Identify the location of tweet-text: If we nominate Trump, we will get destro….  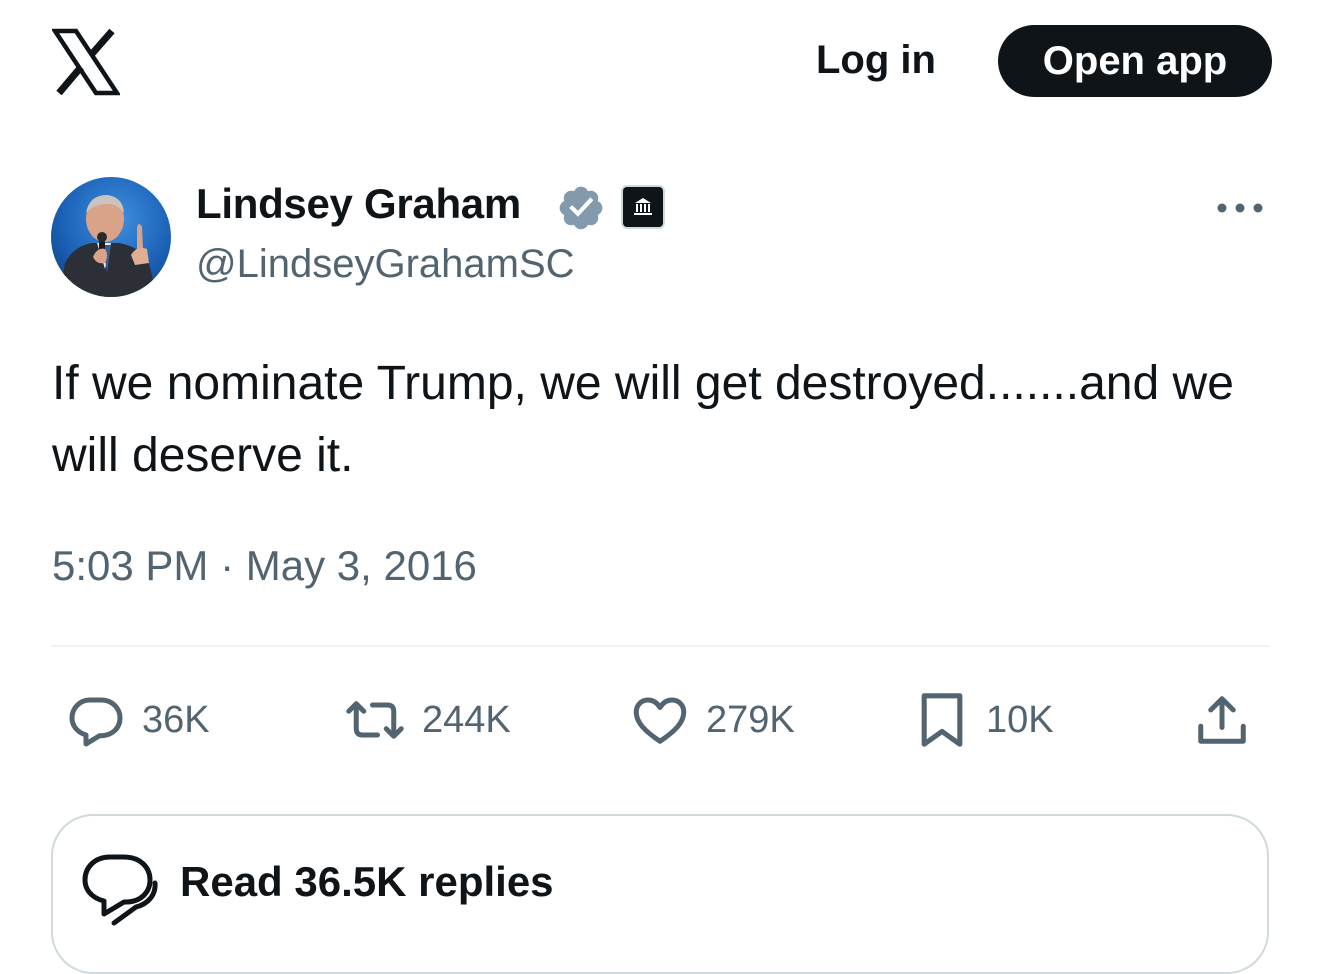
(643, 419).